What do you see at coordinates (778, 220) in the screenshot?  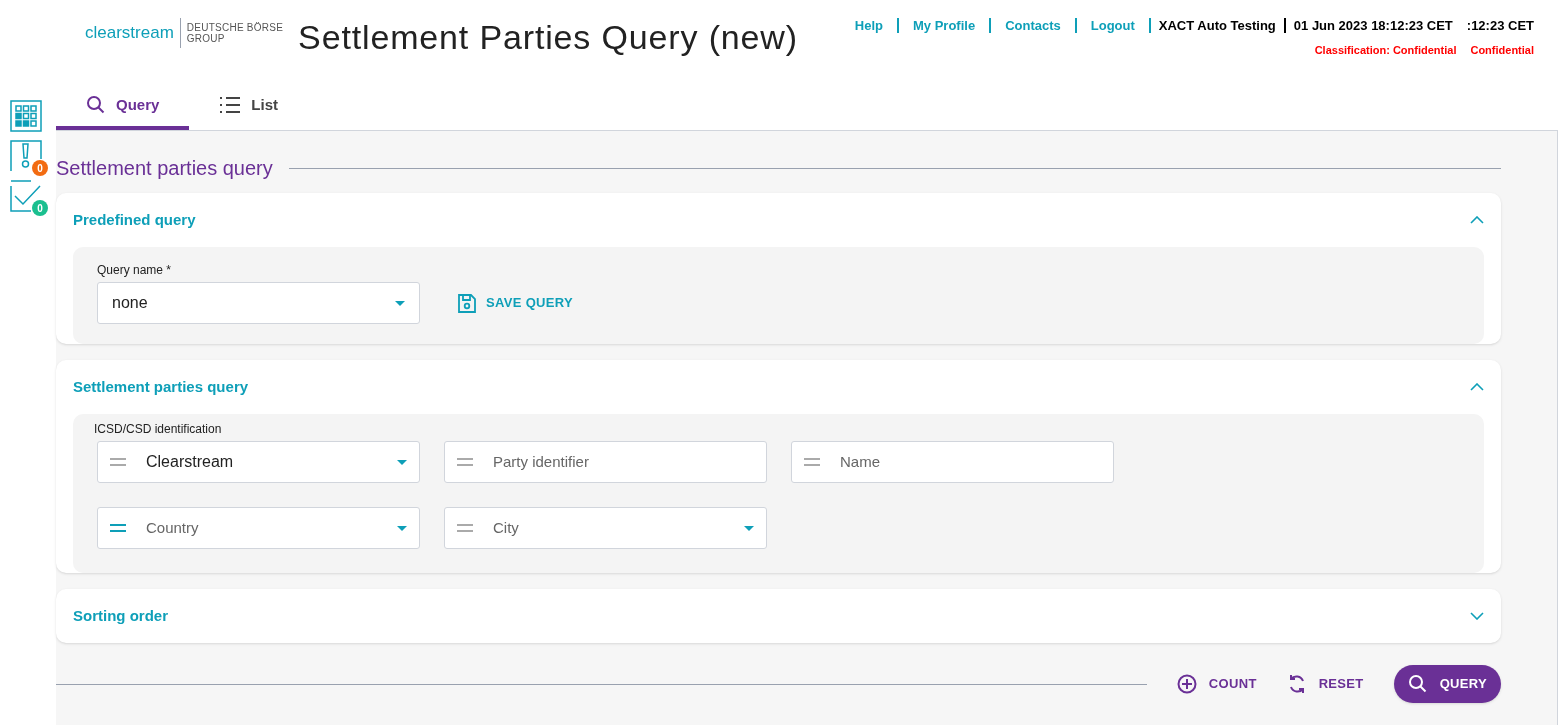 I see `accordion-header: Predefined query` at bounding box center [778, 220].